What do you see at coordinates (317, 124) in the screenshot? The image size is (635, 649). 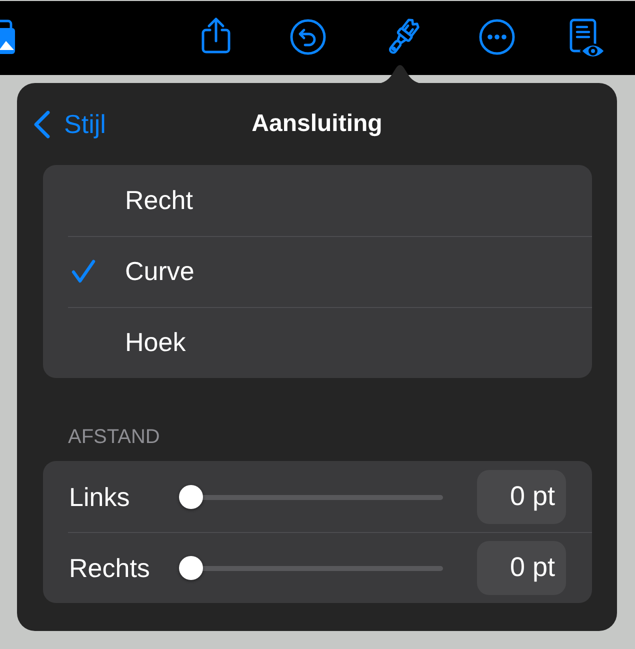 I see `popover-title: Aansluiting` at bounding box center [317, 124].